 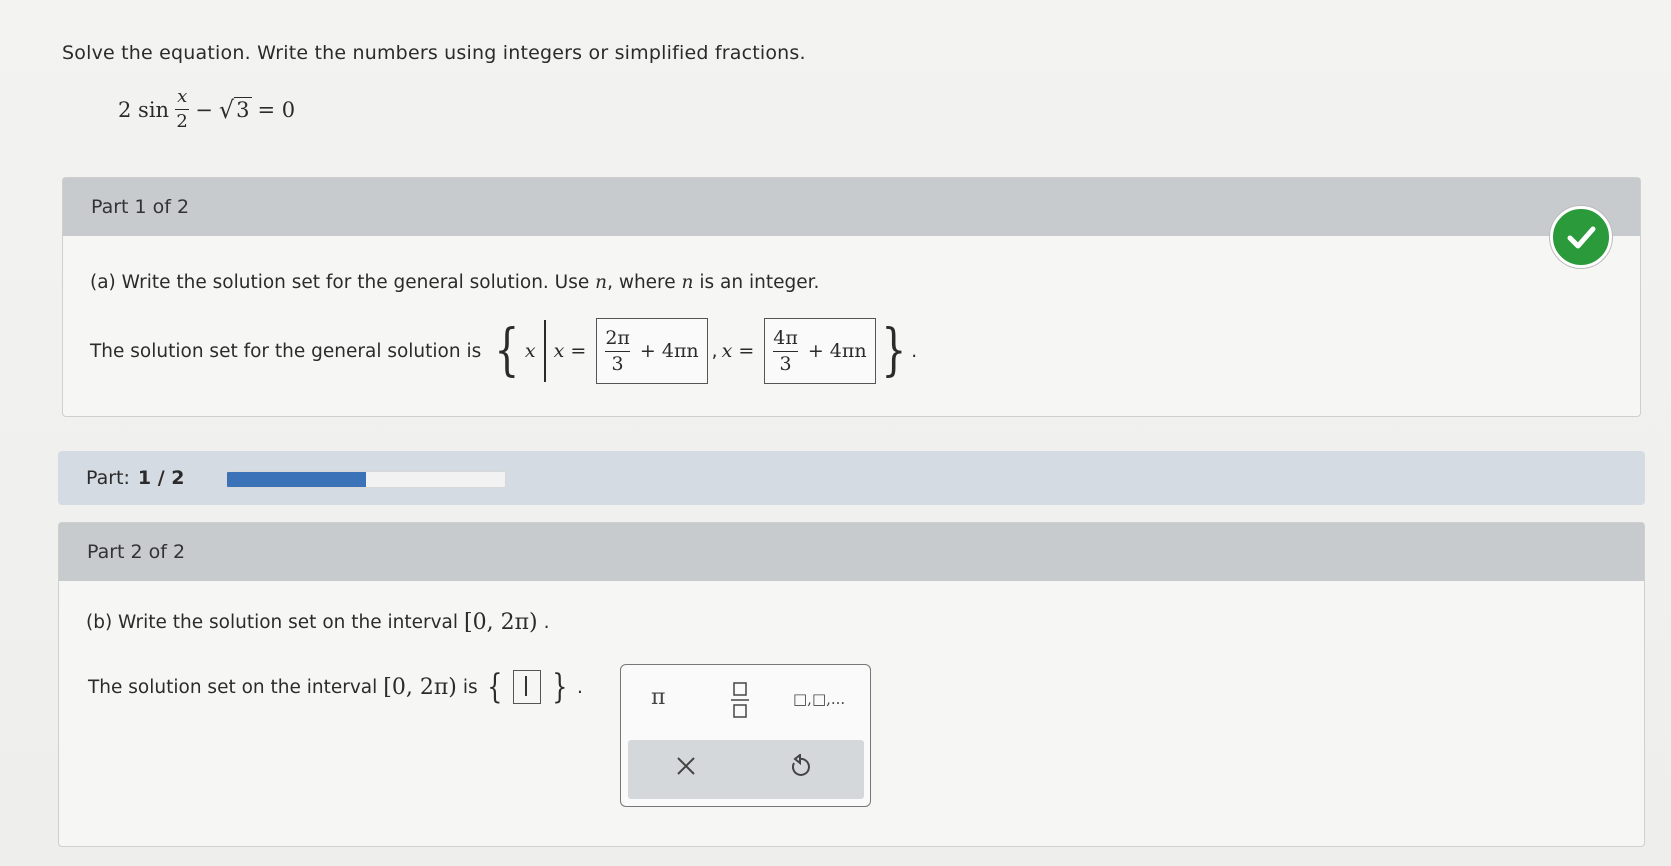 What do you see at coordinates (785, 363) in the screenshot?
I see `answer2-den: 3` at bounding box center [785, 363].